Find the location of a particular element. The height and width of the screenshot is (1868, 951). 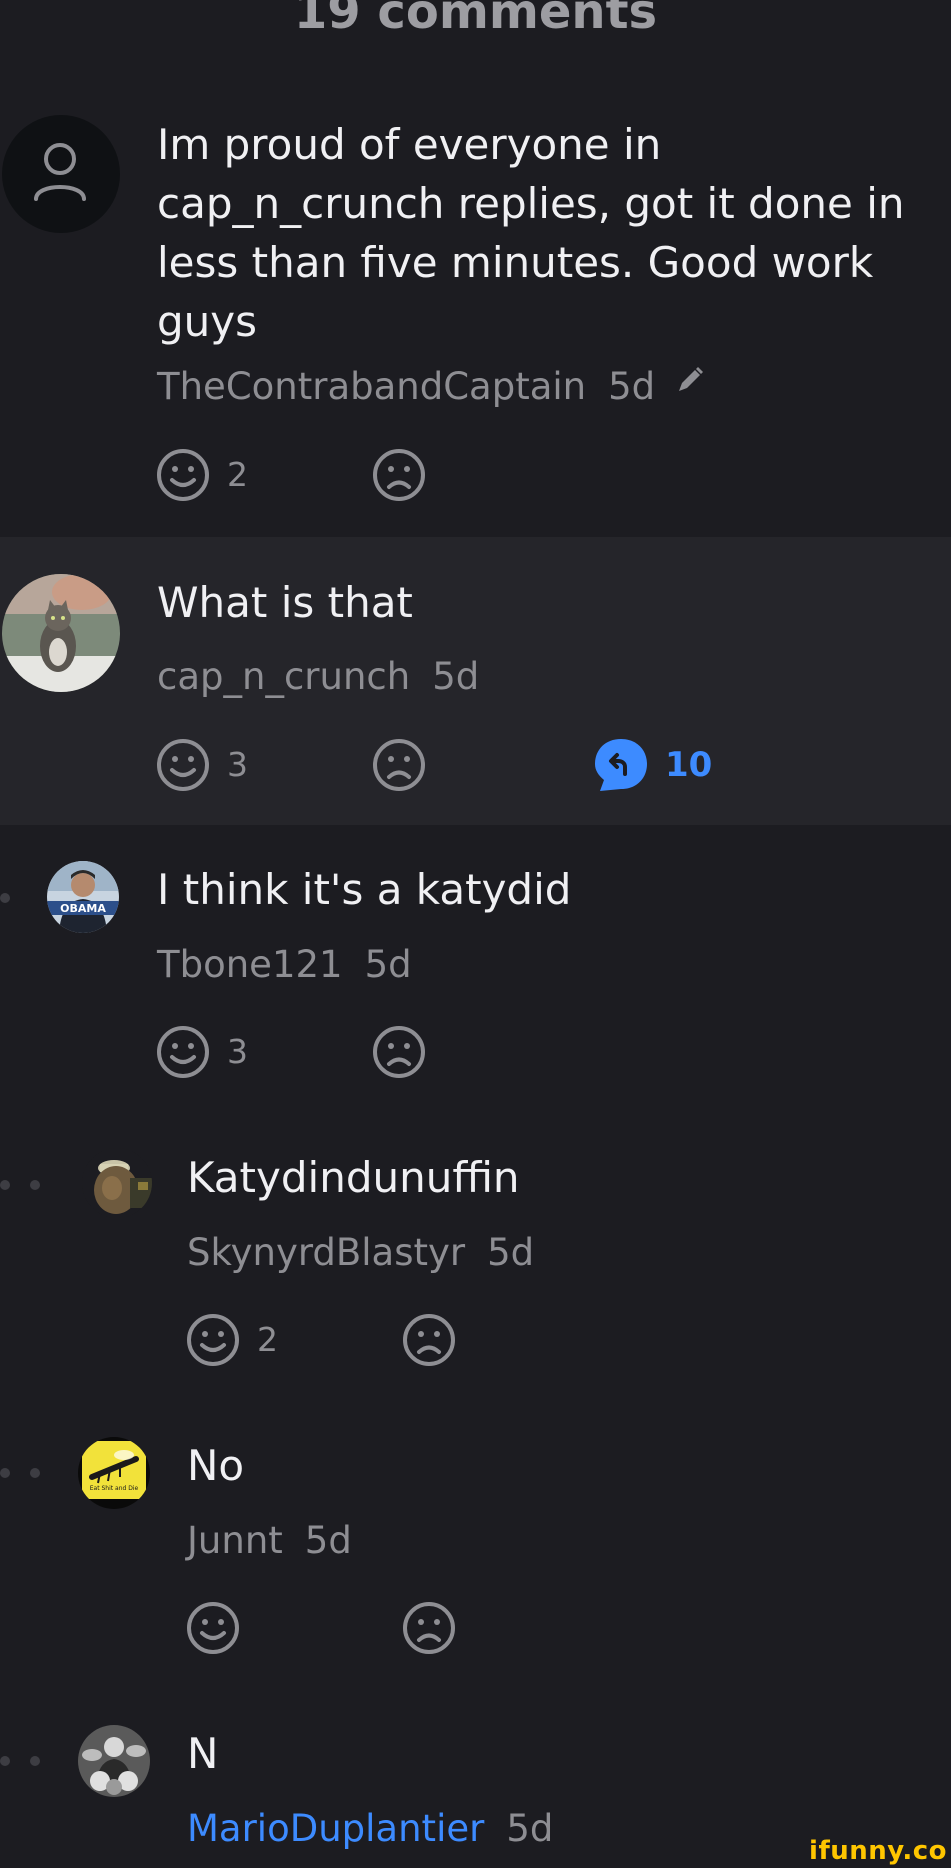

cat-avatar is located at coordinates (61, 633).